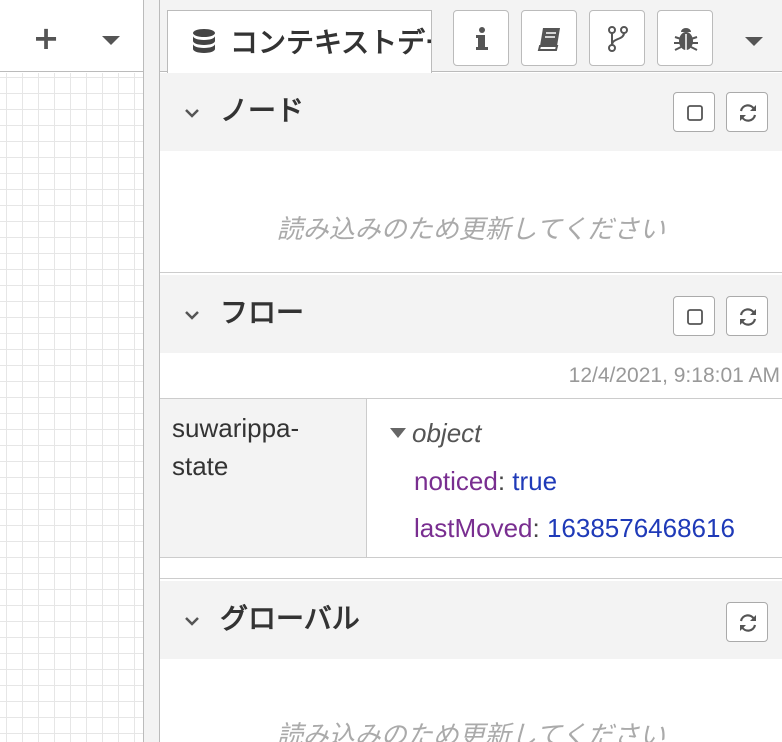 The height and width of the screenshot is (742, 782). What do you see at coordinates (71, 36) in the screenshot?
I see `workspace-toolbar: +` at bounding box center [71, 36].